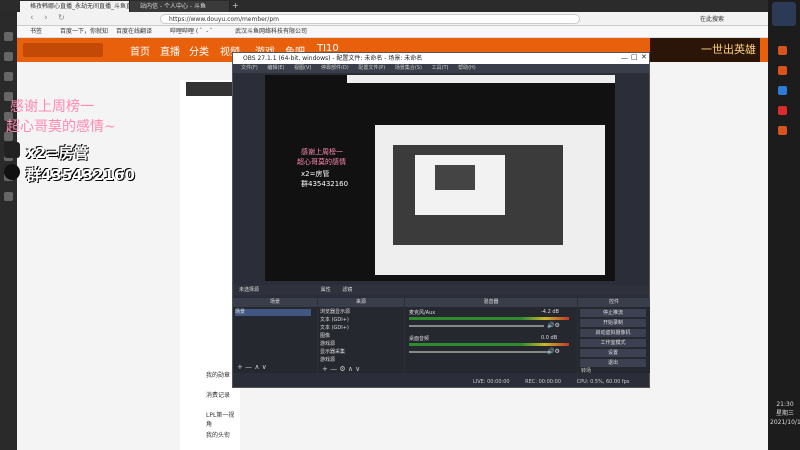 The image size is (800, 450). Describe the element at coordinates (140, 50) in the screenshot. I see `nav-home: 首页` at that location.